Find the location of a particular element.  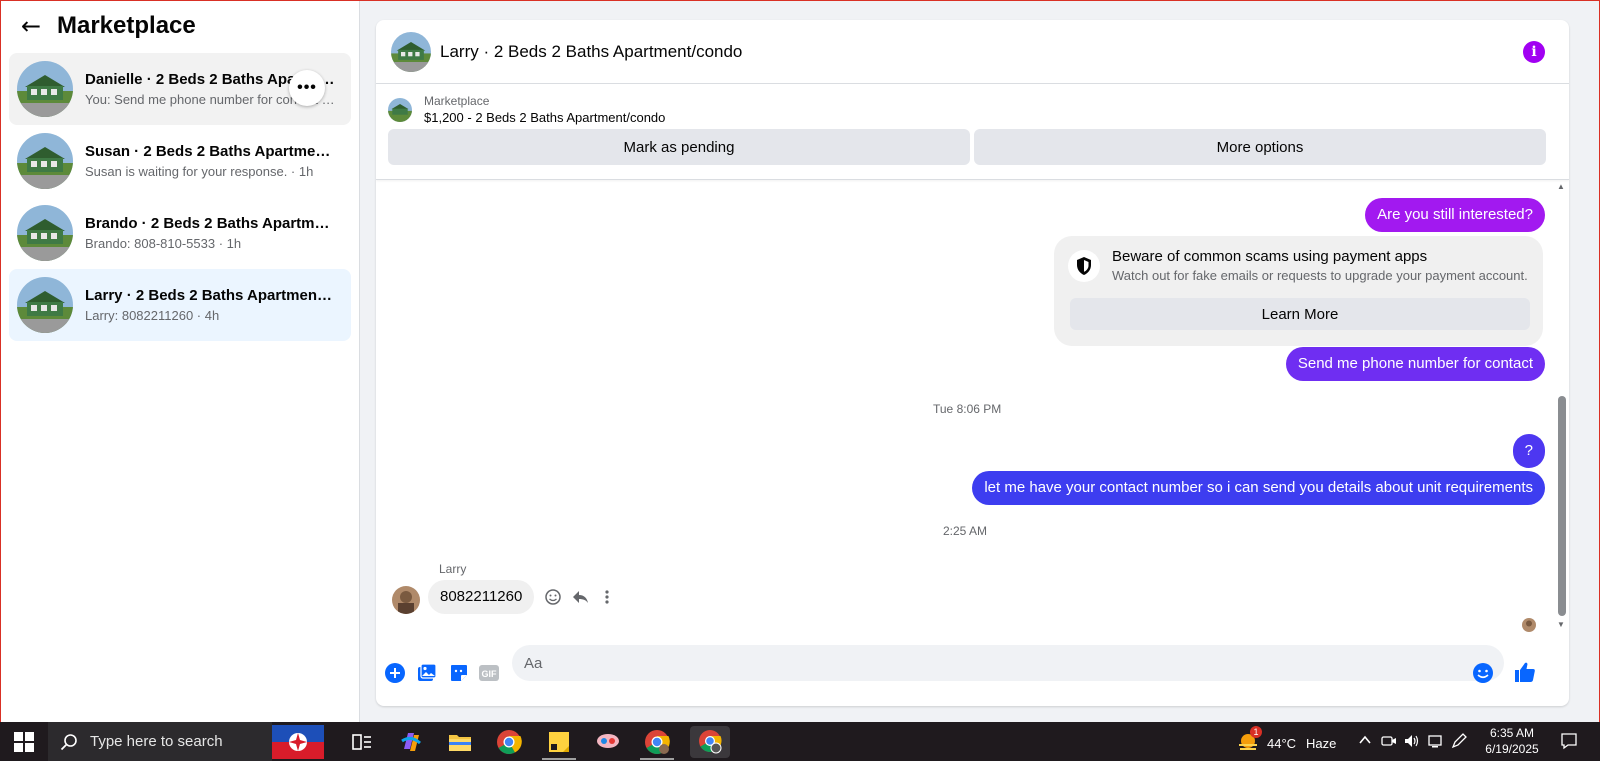

taskbar-search-box: Type here to search is located at coordinates (160, 741).